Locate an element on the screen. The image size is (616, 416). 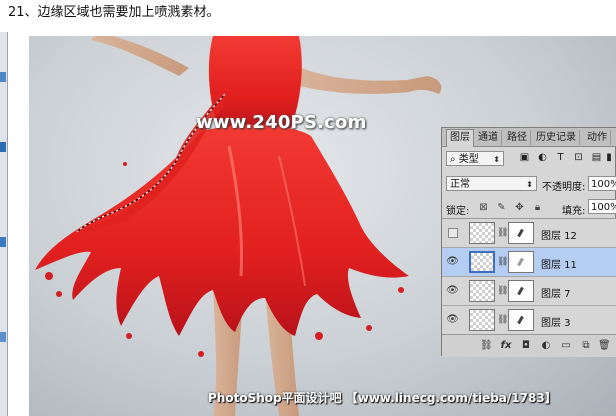
blend-mode-select: 正常 ⬍ is located at coordinates (491, 183).